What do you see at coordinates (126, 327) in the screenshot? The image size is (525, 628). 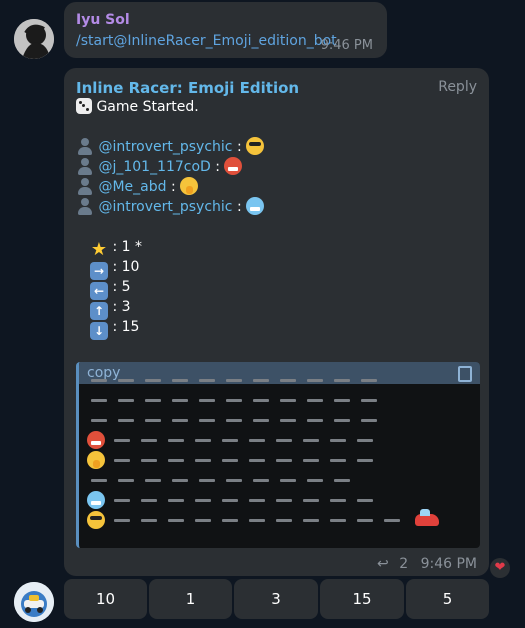 I see `stat-value: : 15` at bounding box center [126, 327].